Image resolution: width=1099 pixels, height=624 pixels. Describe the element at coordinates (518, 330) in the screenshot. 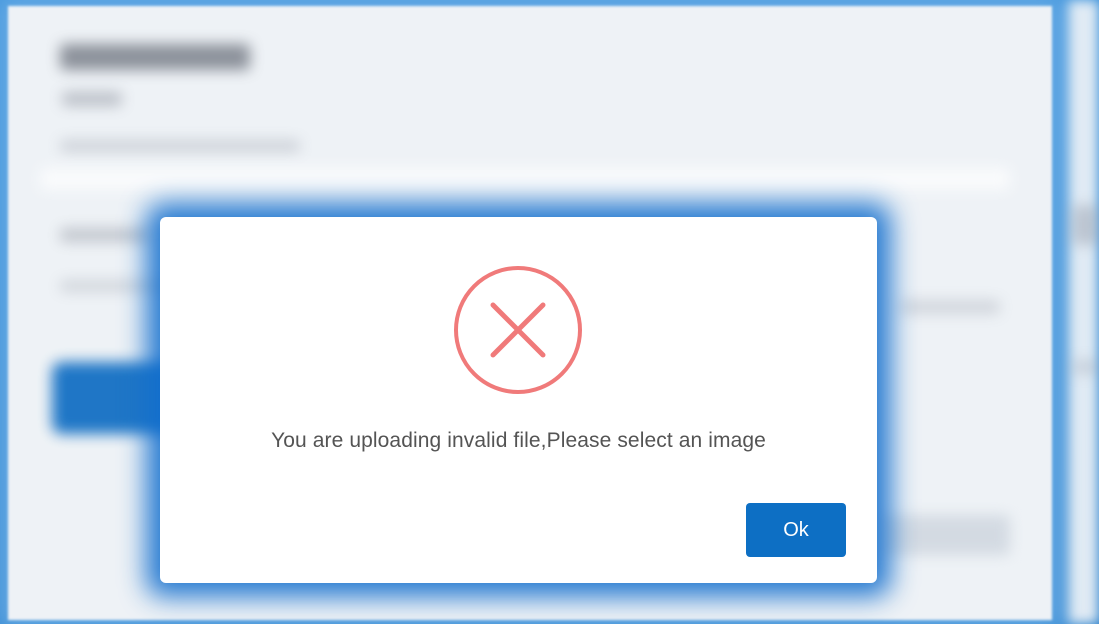

I see `error-x-circle-icon` at that location.